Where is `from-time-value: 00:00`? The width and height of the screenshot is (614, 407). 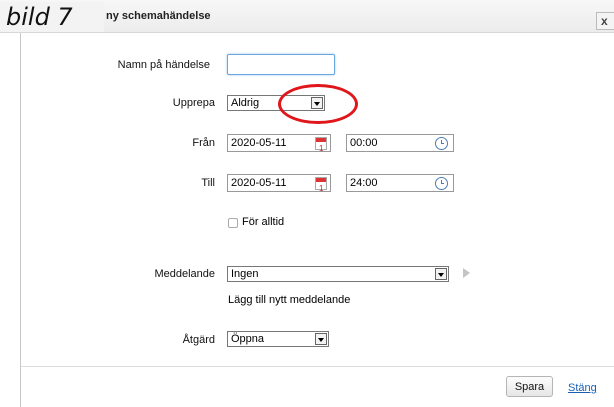
from-time-value: 00:00 is located at coordinates (364, 143).